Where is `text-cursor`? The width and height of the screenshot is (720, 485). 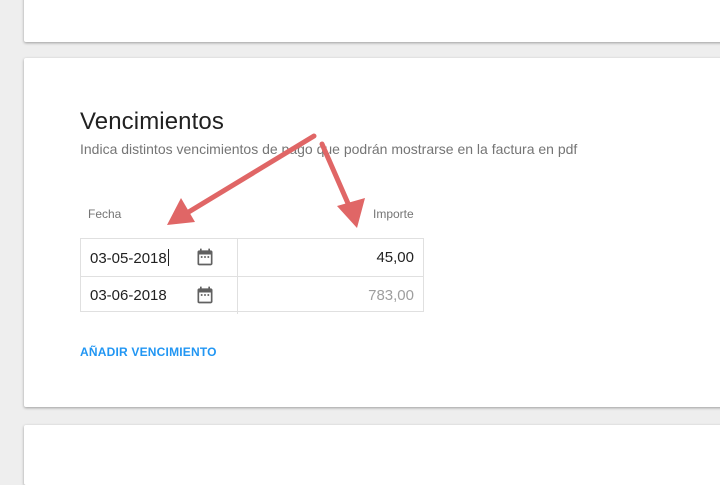
text-cursor is located at coordinates (168, 257).